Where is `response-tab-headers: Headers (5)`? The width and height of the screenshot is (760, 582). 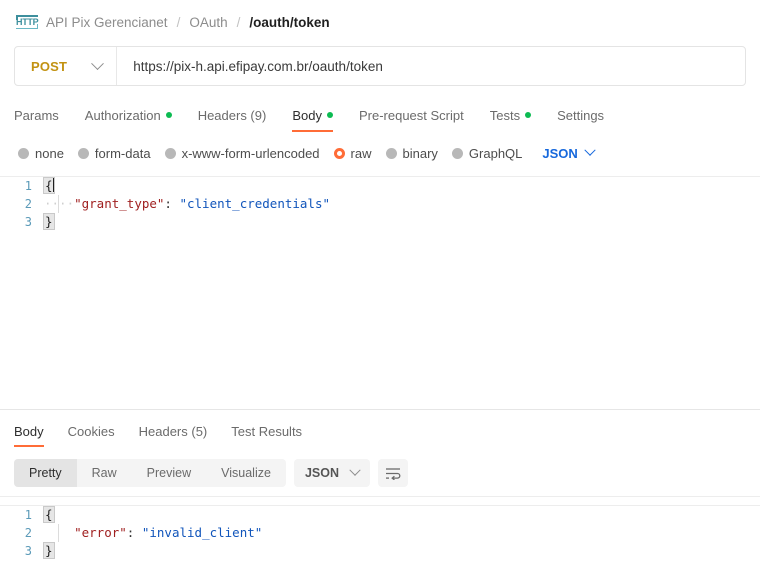 response-tab-headers: Headers (5) is located at coordinates (173, 431).